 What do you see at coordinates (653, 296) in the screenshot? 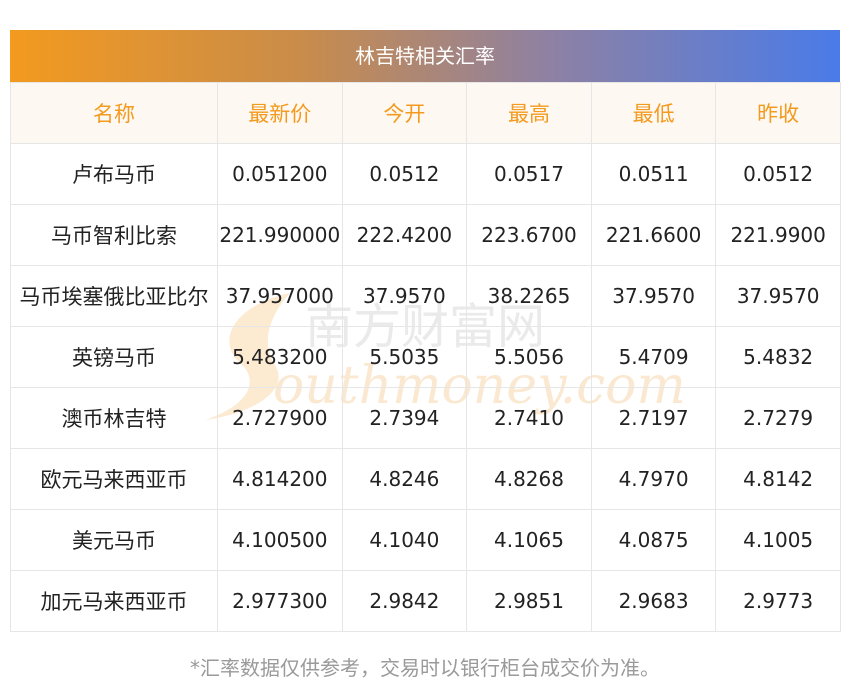
I see `cell-low: 37.9570` at bounding box center [653, 296].